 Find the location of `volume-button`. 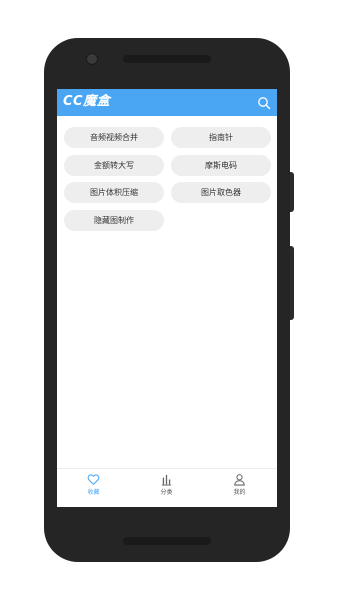

volume-button is located at coordinates (292, 283).